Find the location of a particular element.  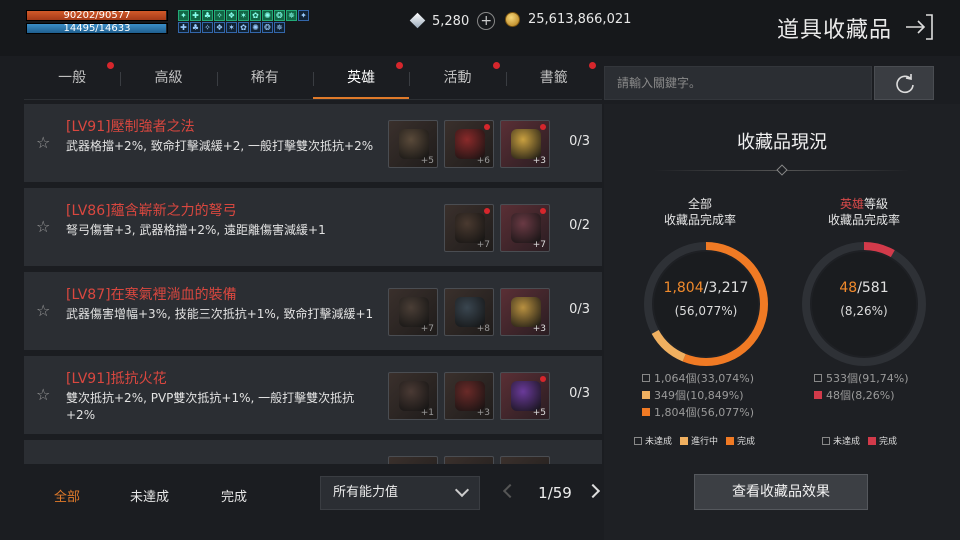

stat-text: 533個(91,74%) is located at coordinates (867, 378).